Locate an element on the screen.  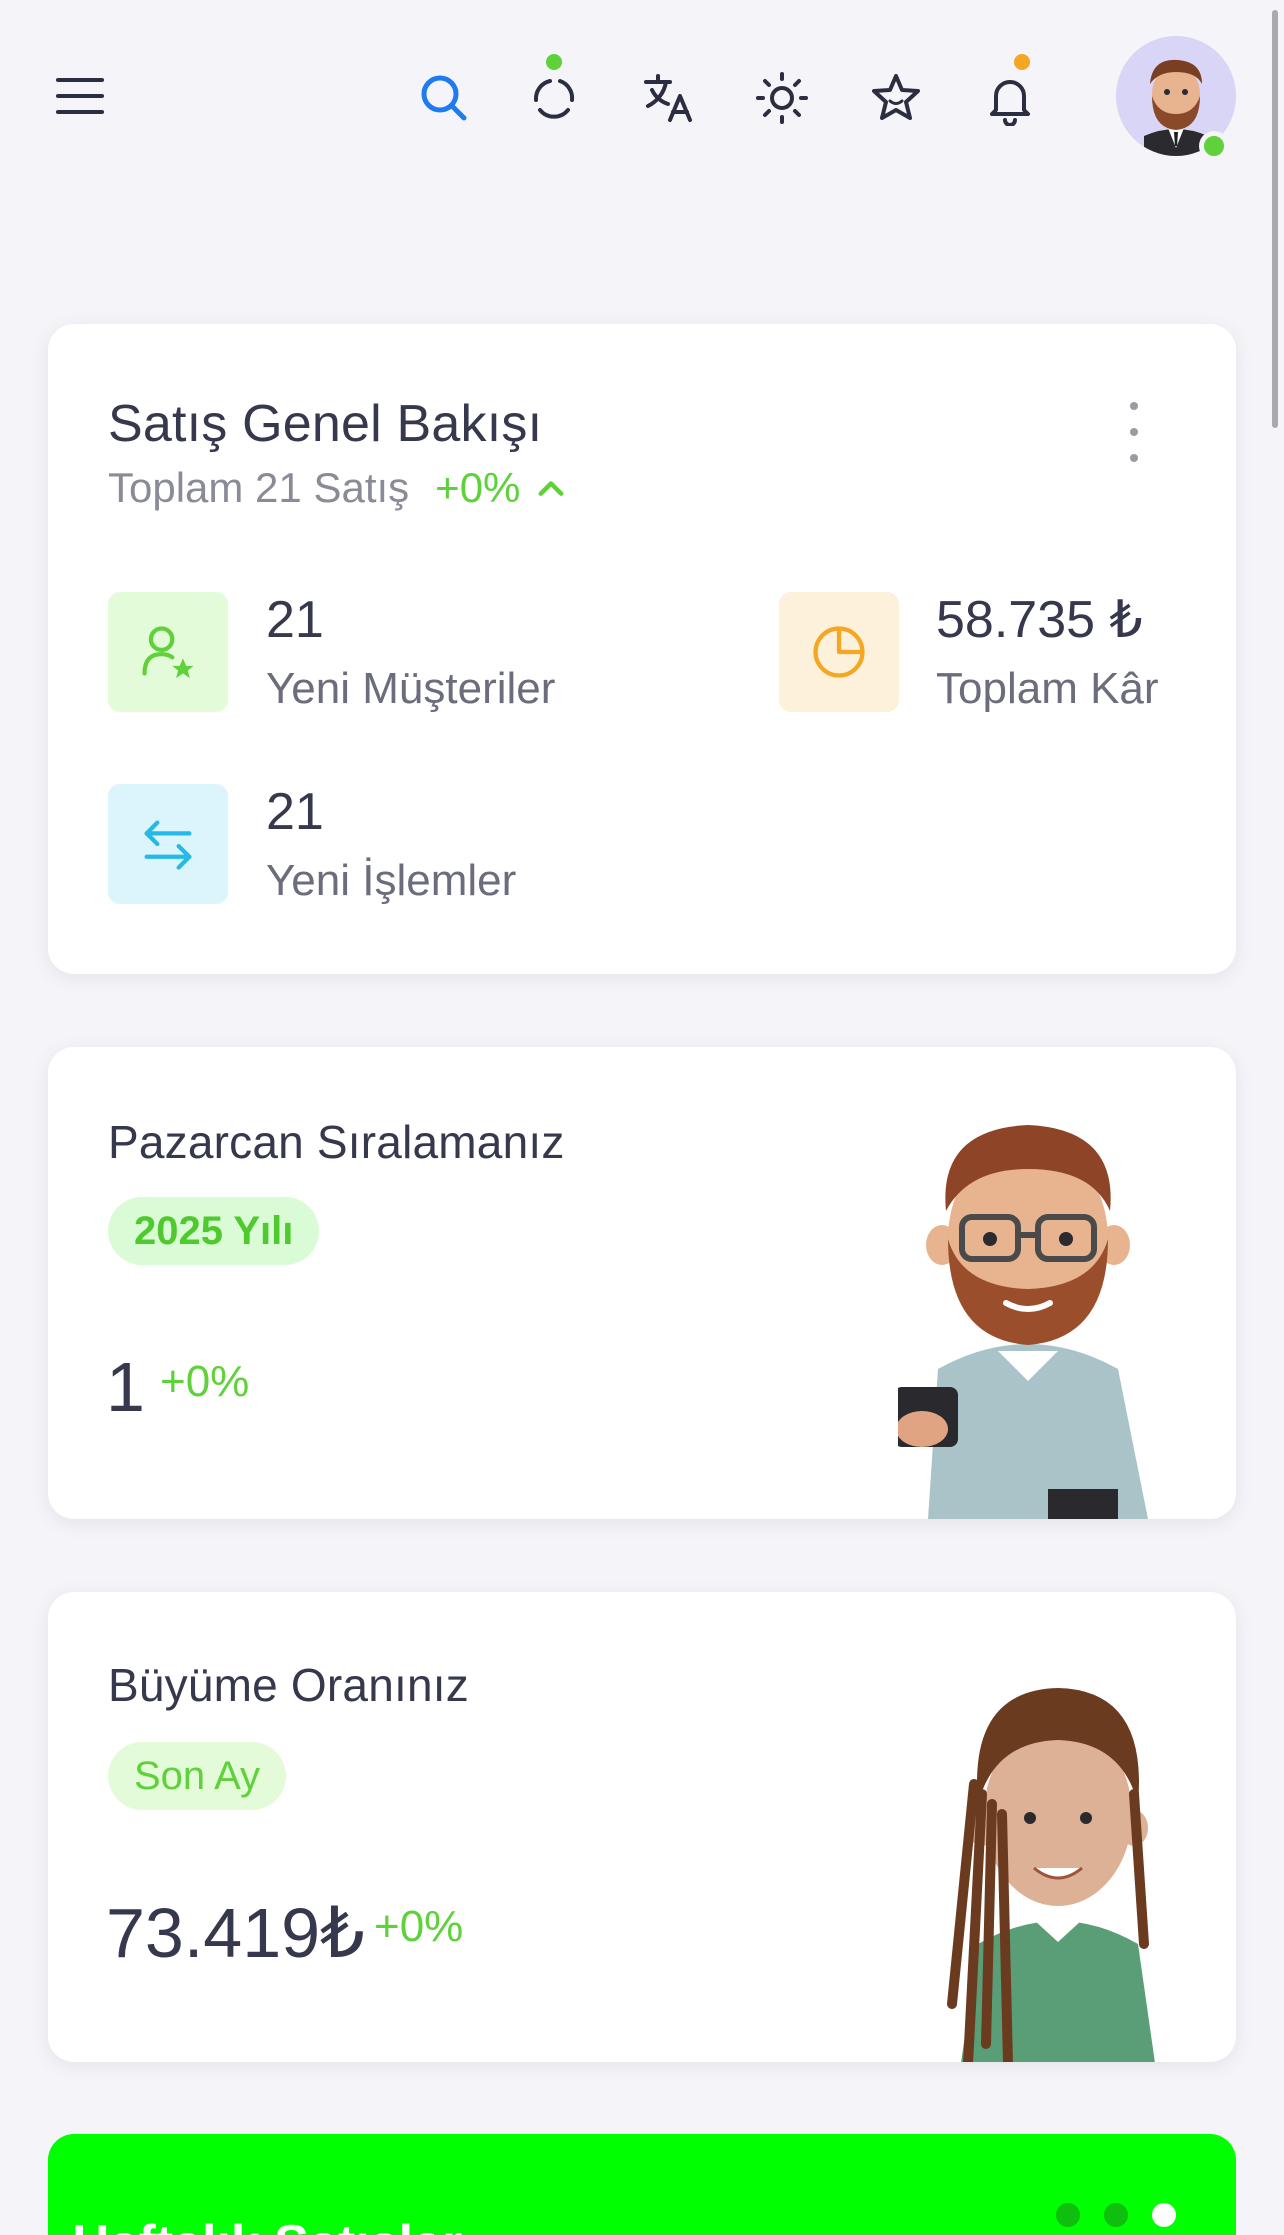
menu-icon is located at coordinates (80, 96).